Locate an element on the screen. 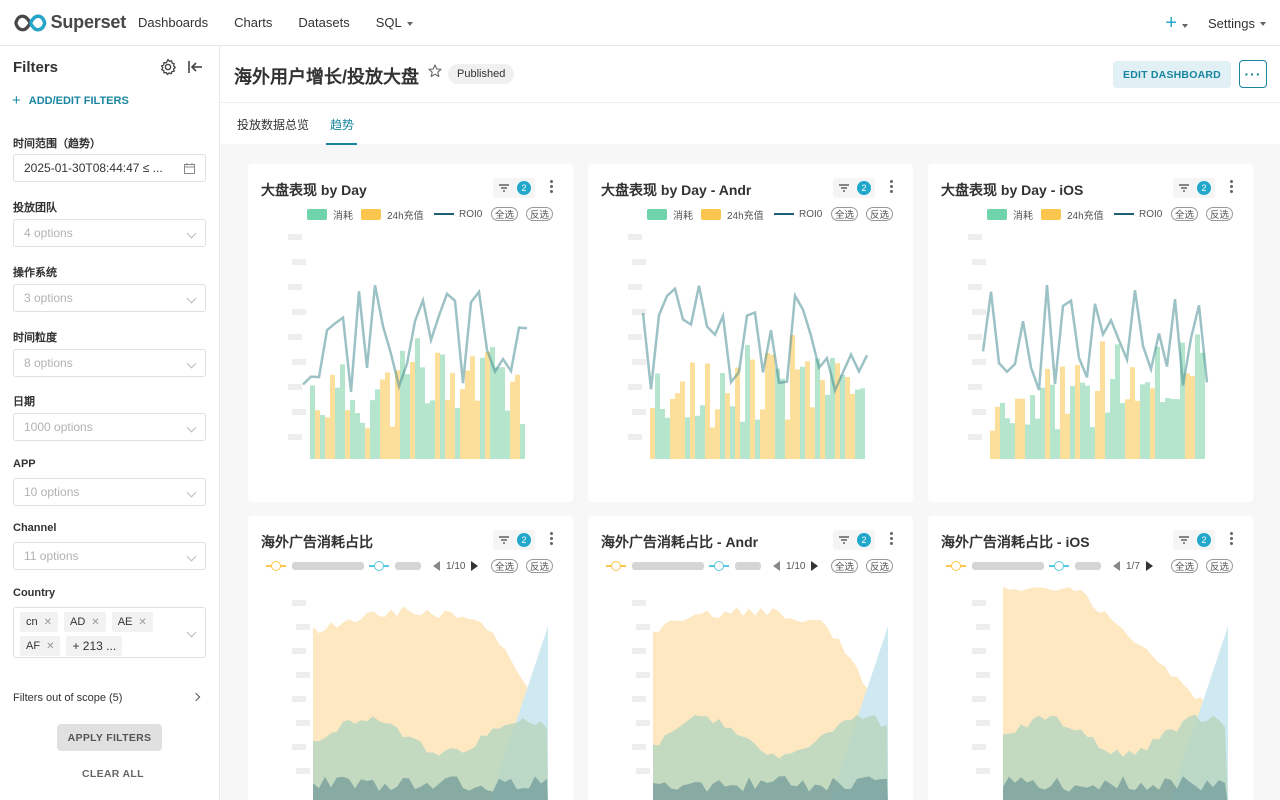 This screenshot has width=1280, height=800. nav-sql-menu: SQL is located at coordinates (394, 22).